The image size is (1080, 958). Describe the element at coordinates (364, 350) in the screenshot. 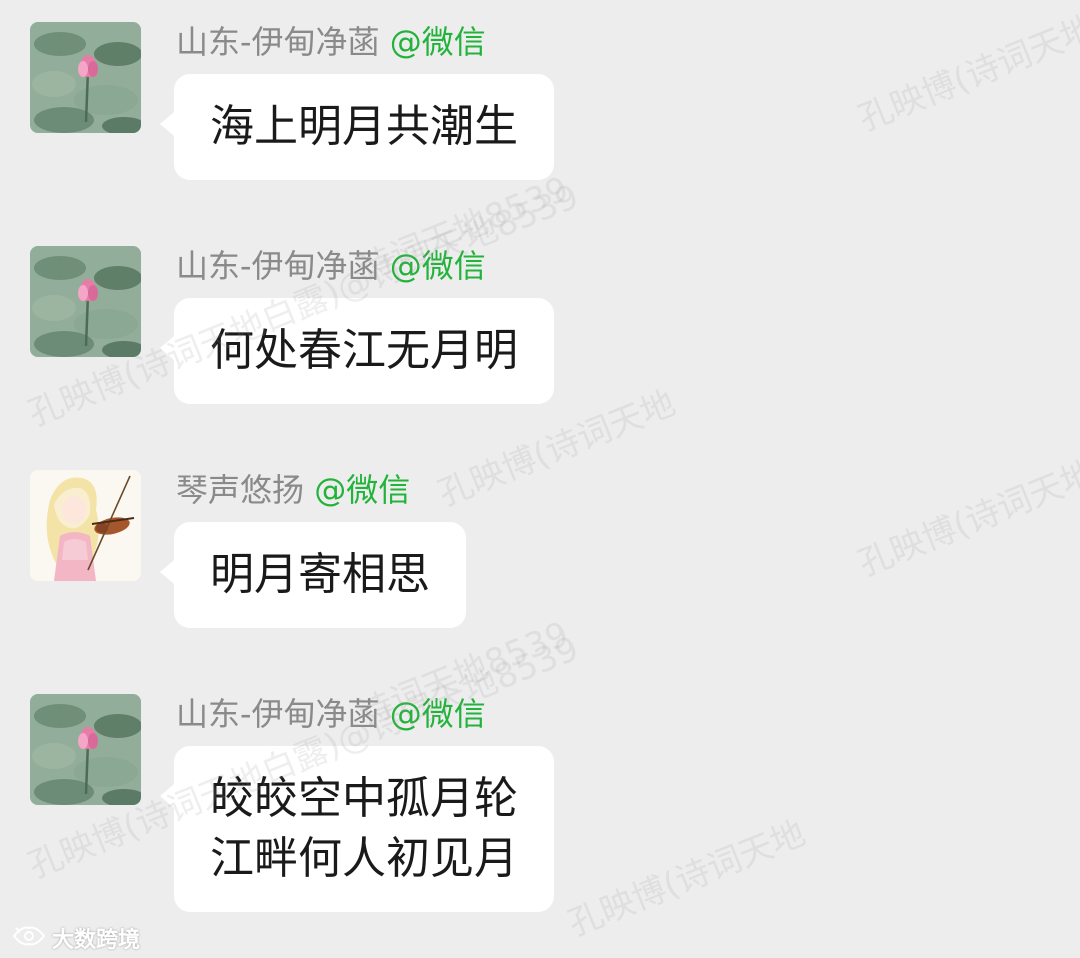

I see `message-text: 何处春江无月明` at that location.